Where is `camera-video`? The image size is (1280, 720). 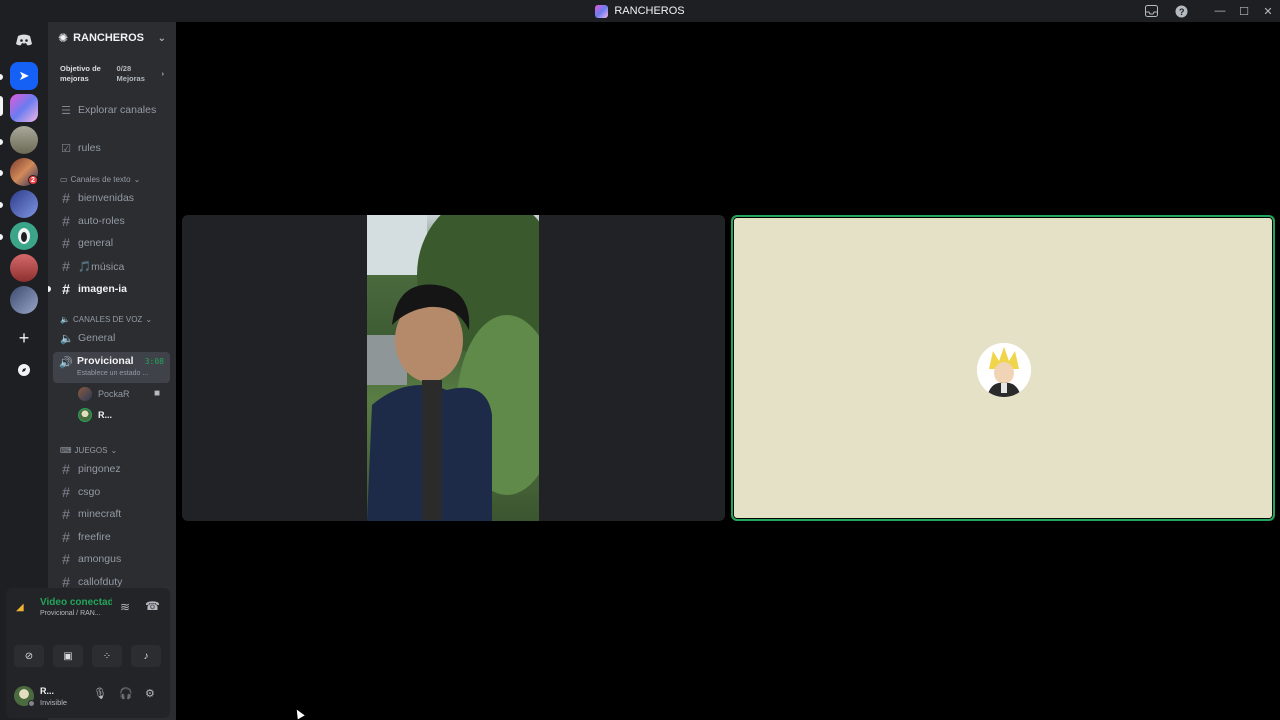
camera-video is located at coordinates (453, 368).